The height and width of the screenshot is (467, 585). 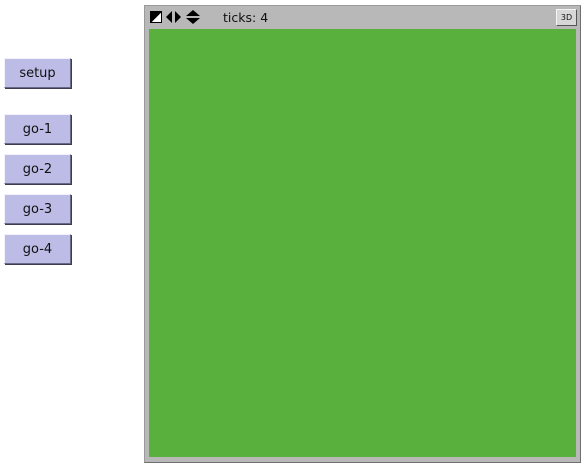 I want to click on go-4-button: go-4, so click(x=37, y=249).